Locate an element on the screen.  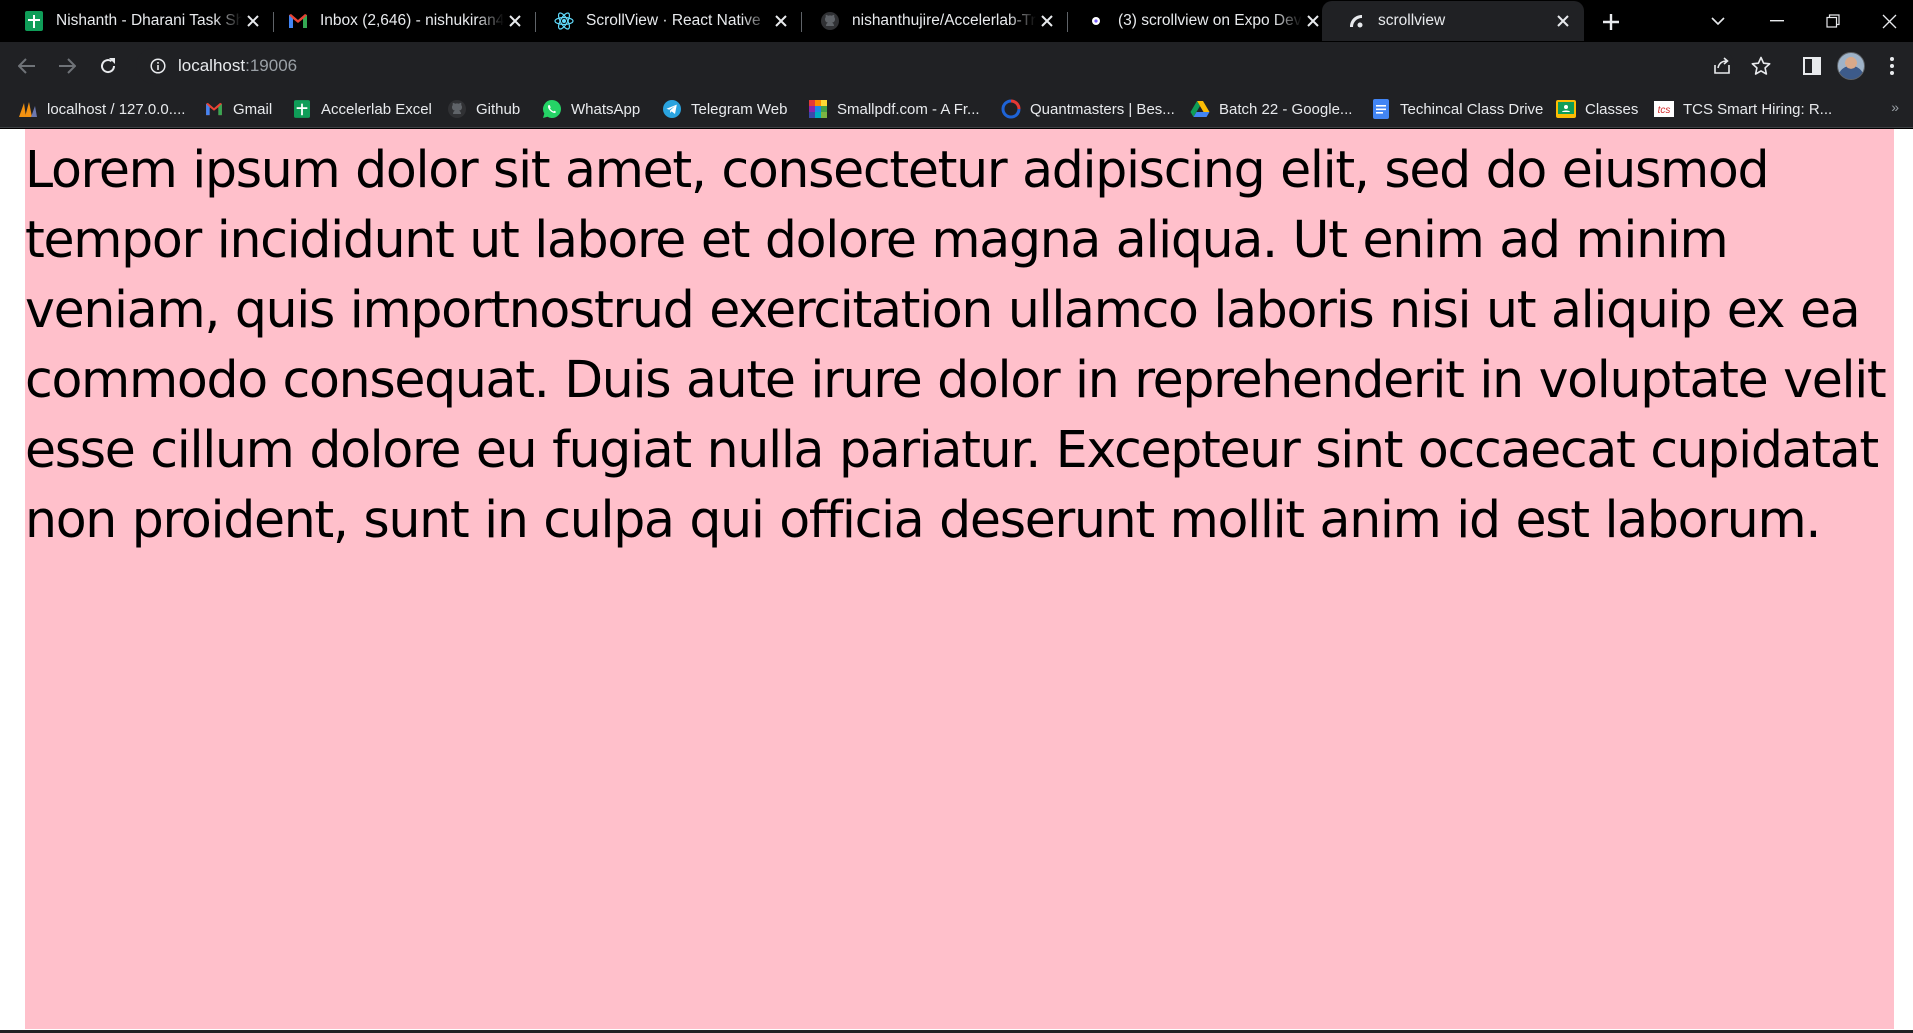
restore-button is located at coordinates (1833, 21).